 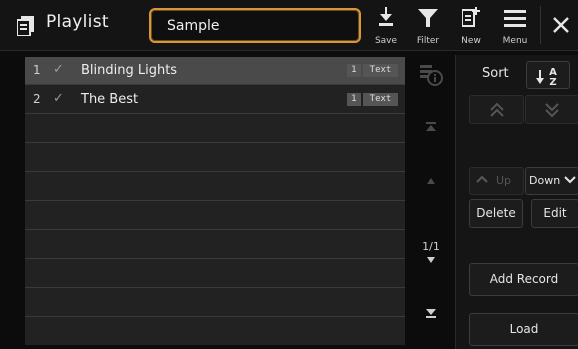 I want to click on up-label: Up, so click(x=504, y=180).